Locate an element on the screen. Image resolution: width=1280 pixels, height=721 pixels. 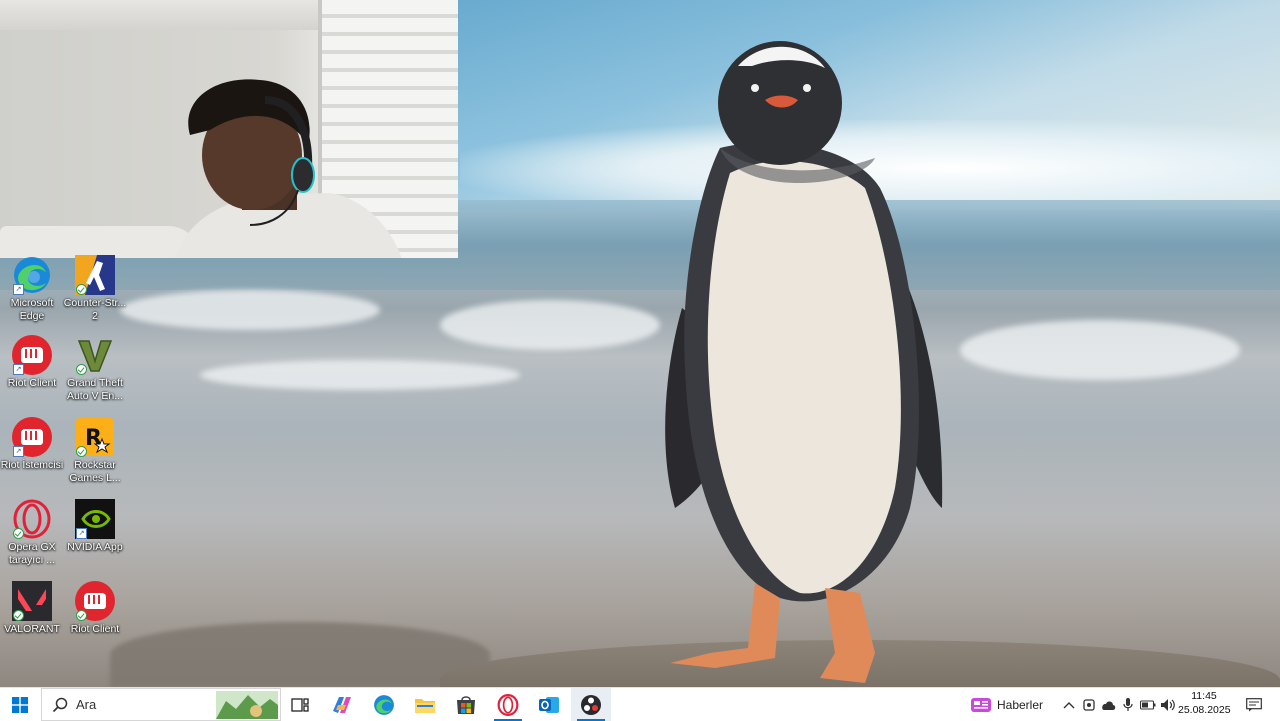
obs-icon is located at coordinates (591, 704).